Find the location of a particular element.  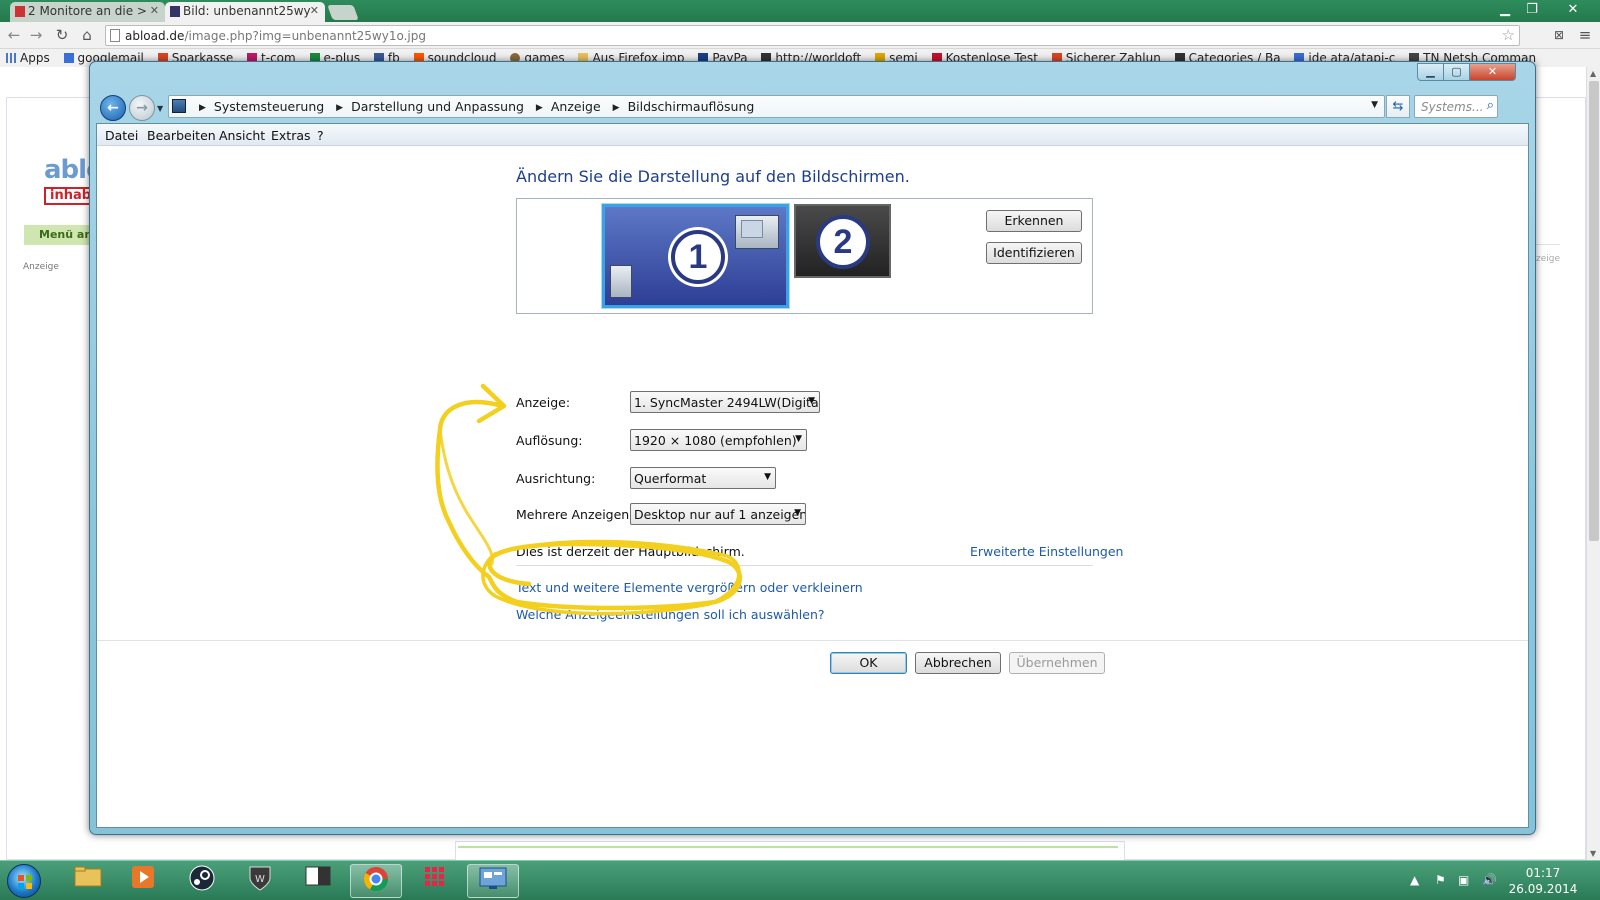

breadcrumb-systemsteuerung: Systemsteuerung is located at coordinates (269, 106).